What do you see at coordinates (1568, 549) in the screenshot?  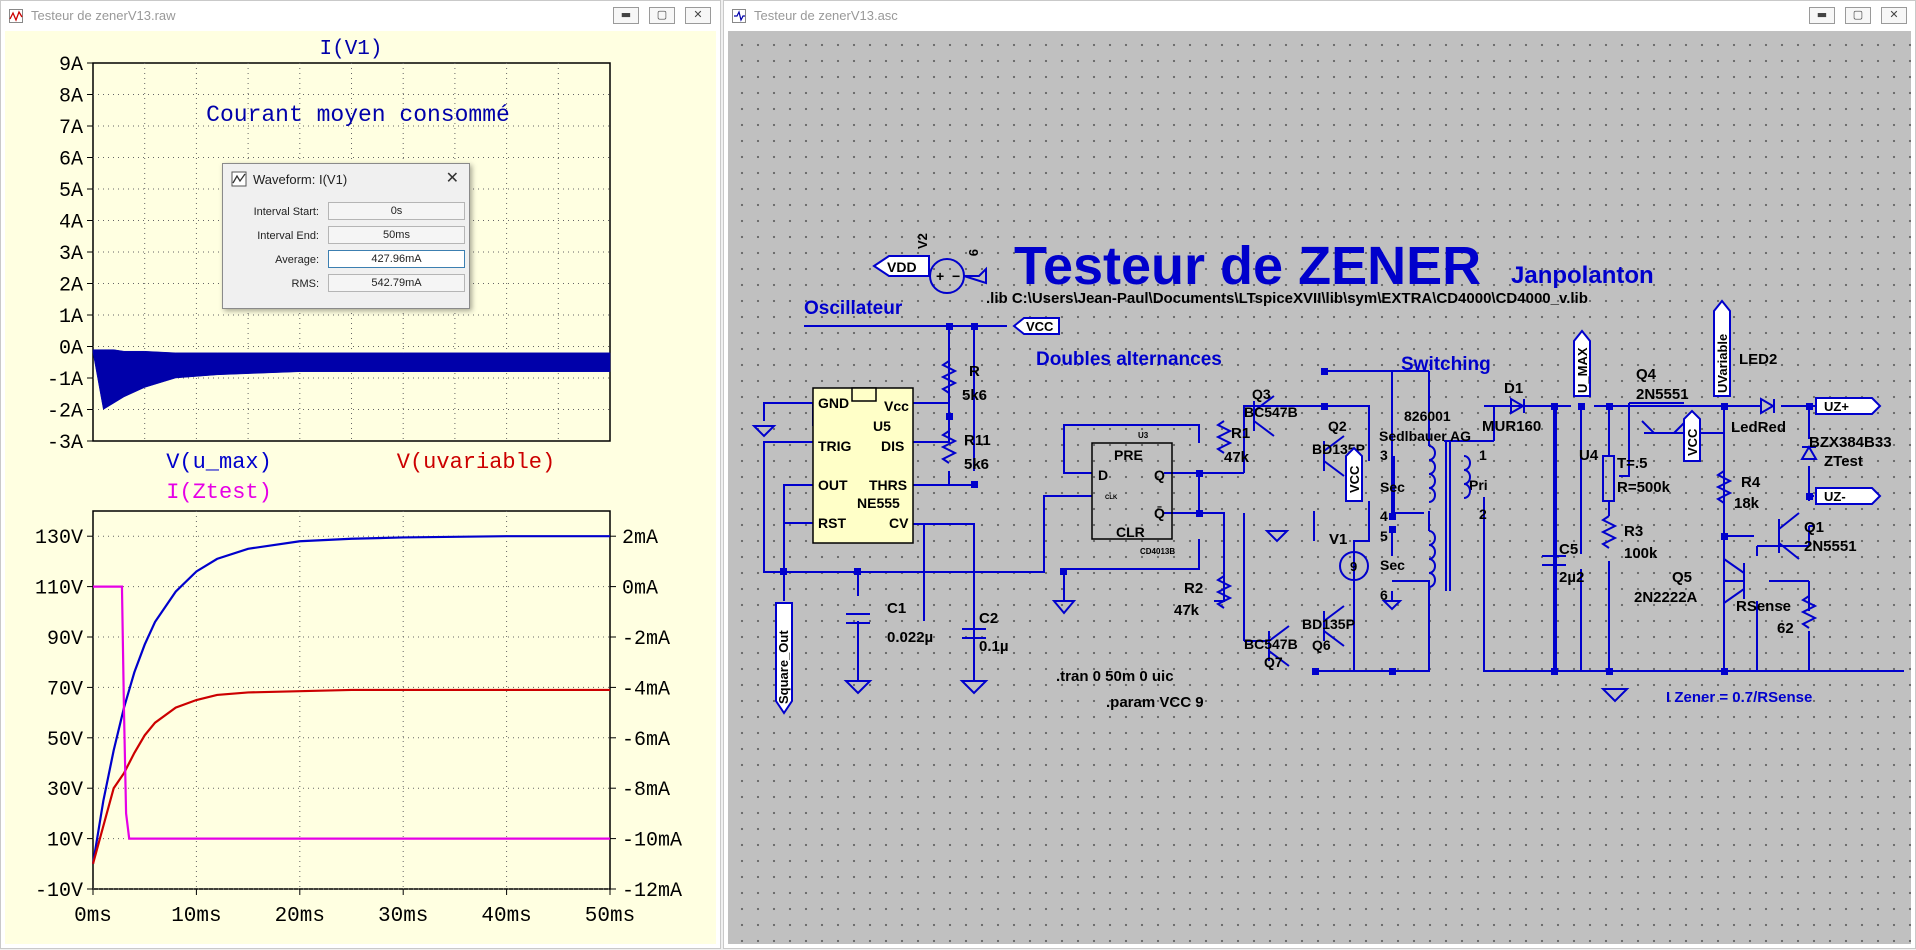 I see `c5-ref: C5` at bounding box center [1568, 549].